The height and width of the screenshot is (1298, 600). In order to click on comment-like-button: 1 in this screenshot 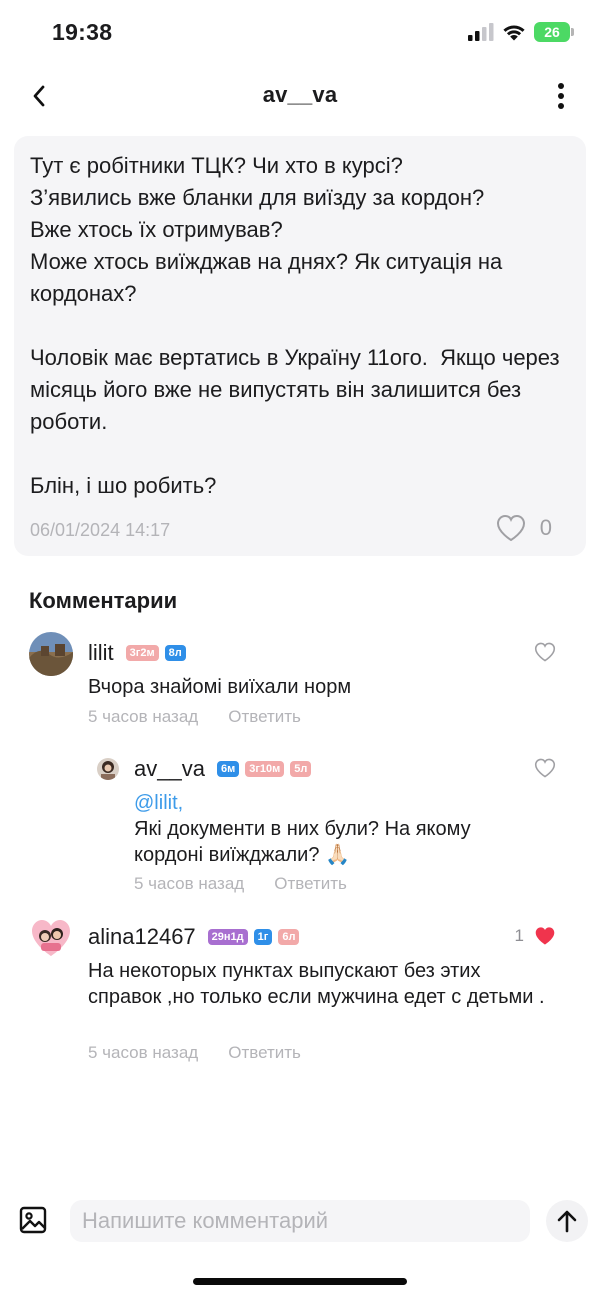, I will do `click(535, 936)`.